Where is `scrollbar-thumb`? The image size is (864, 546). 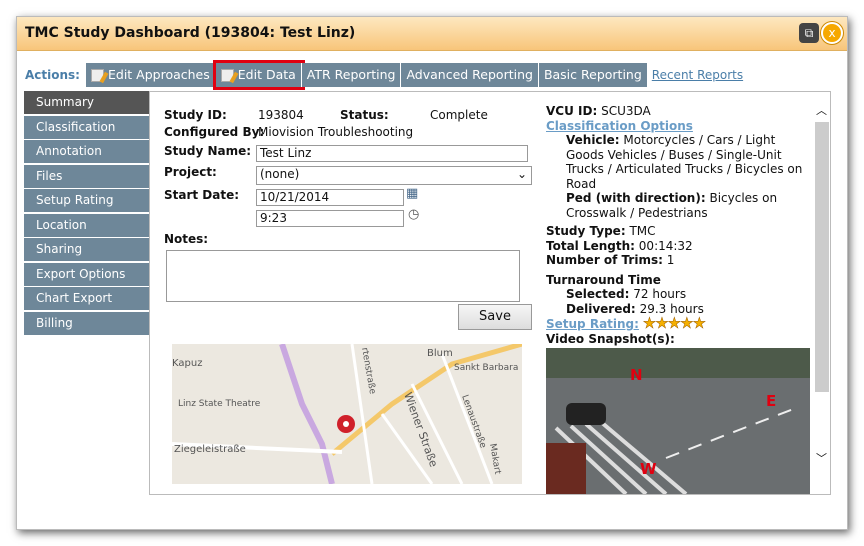 scrollbar-thumb is located at coordinates (822, 257).